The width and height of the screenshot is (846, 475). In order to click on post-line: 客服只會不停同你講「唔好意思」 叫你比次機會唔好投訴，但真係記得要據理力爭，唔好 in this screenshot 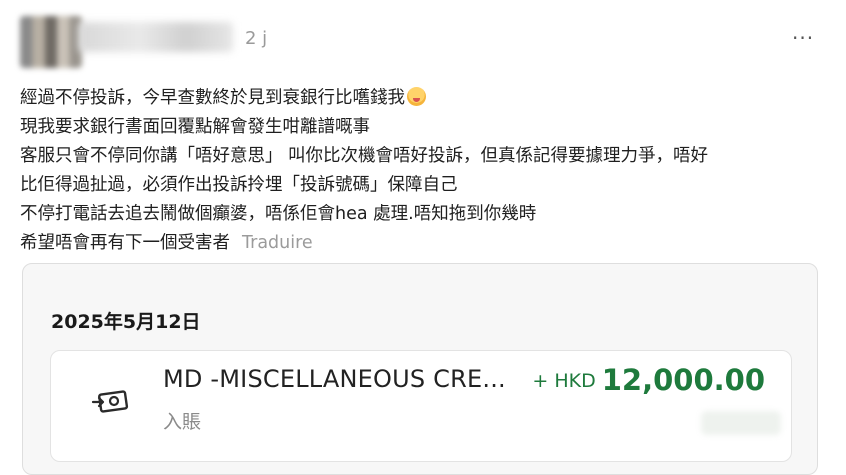, I will do `click(364, 156)`.